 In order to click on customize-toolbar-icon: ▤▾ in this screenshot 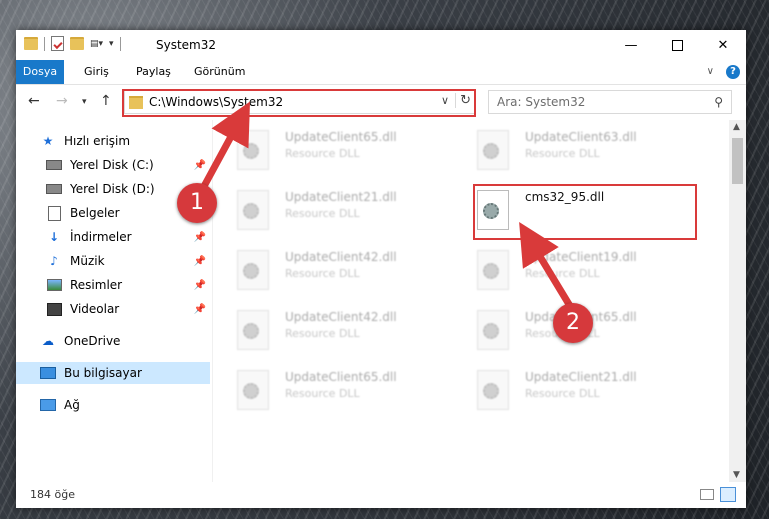, I will do `click(96, 44)`.